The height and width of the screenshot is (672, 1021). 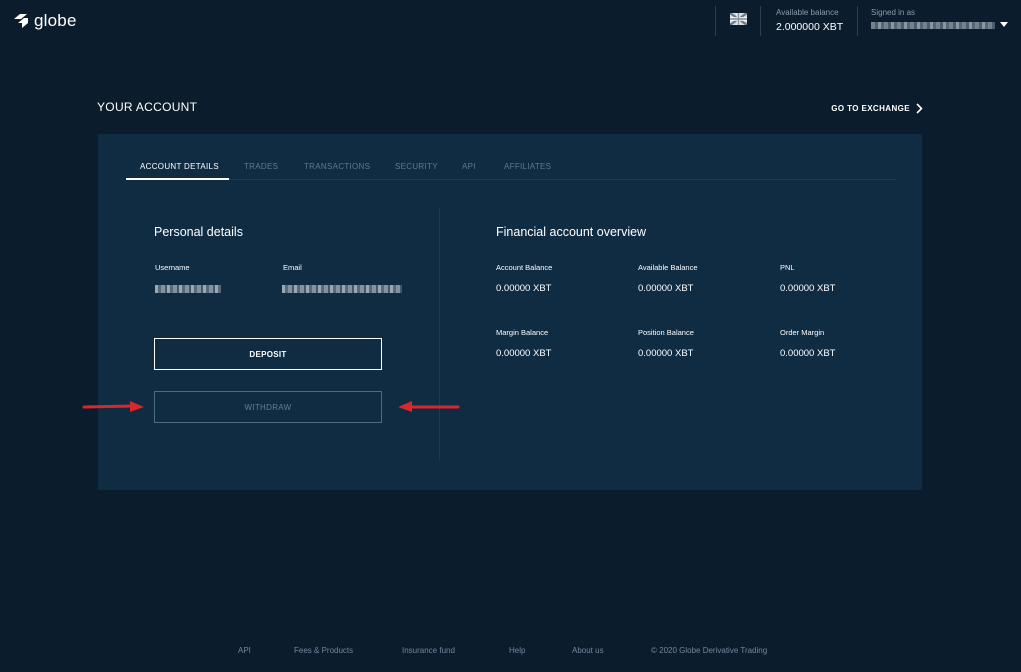 I want to click on annotation-arrow-right-icon, so click(x=113, y=406).